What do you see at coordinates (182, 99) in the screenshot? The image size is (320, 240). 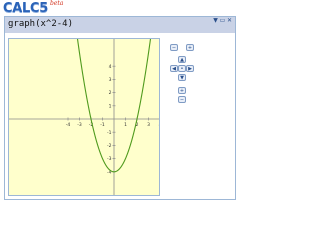 I see `zoom-minus-button: −` at bounding box center [182, 99].